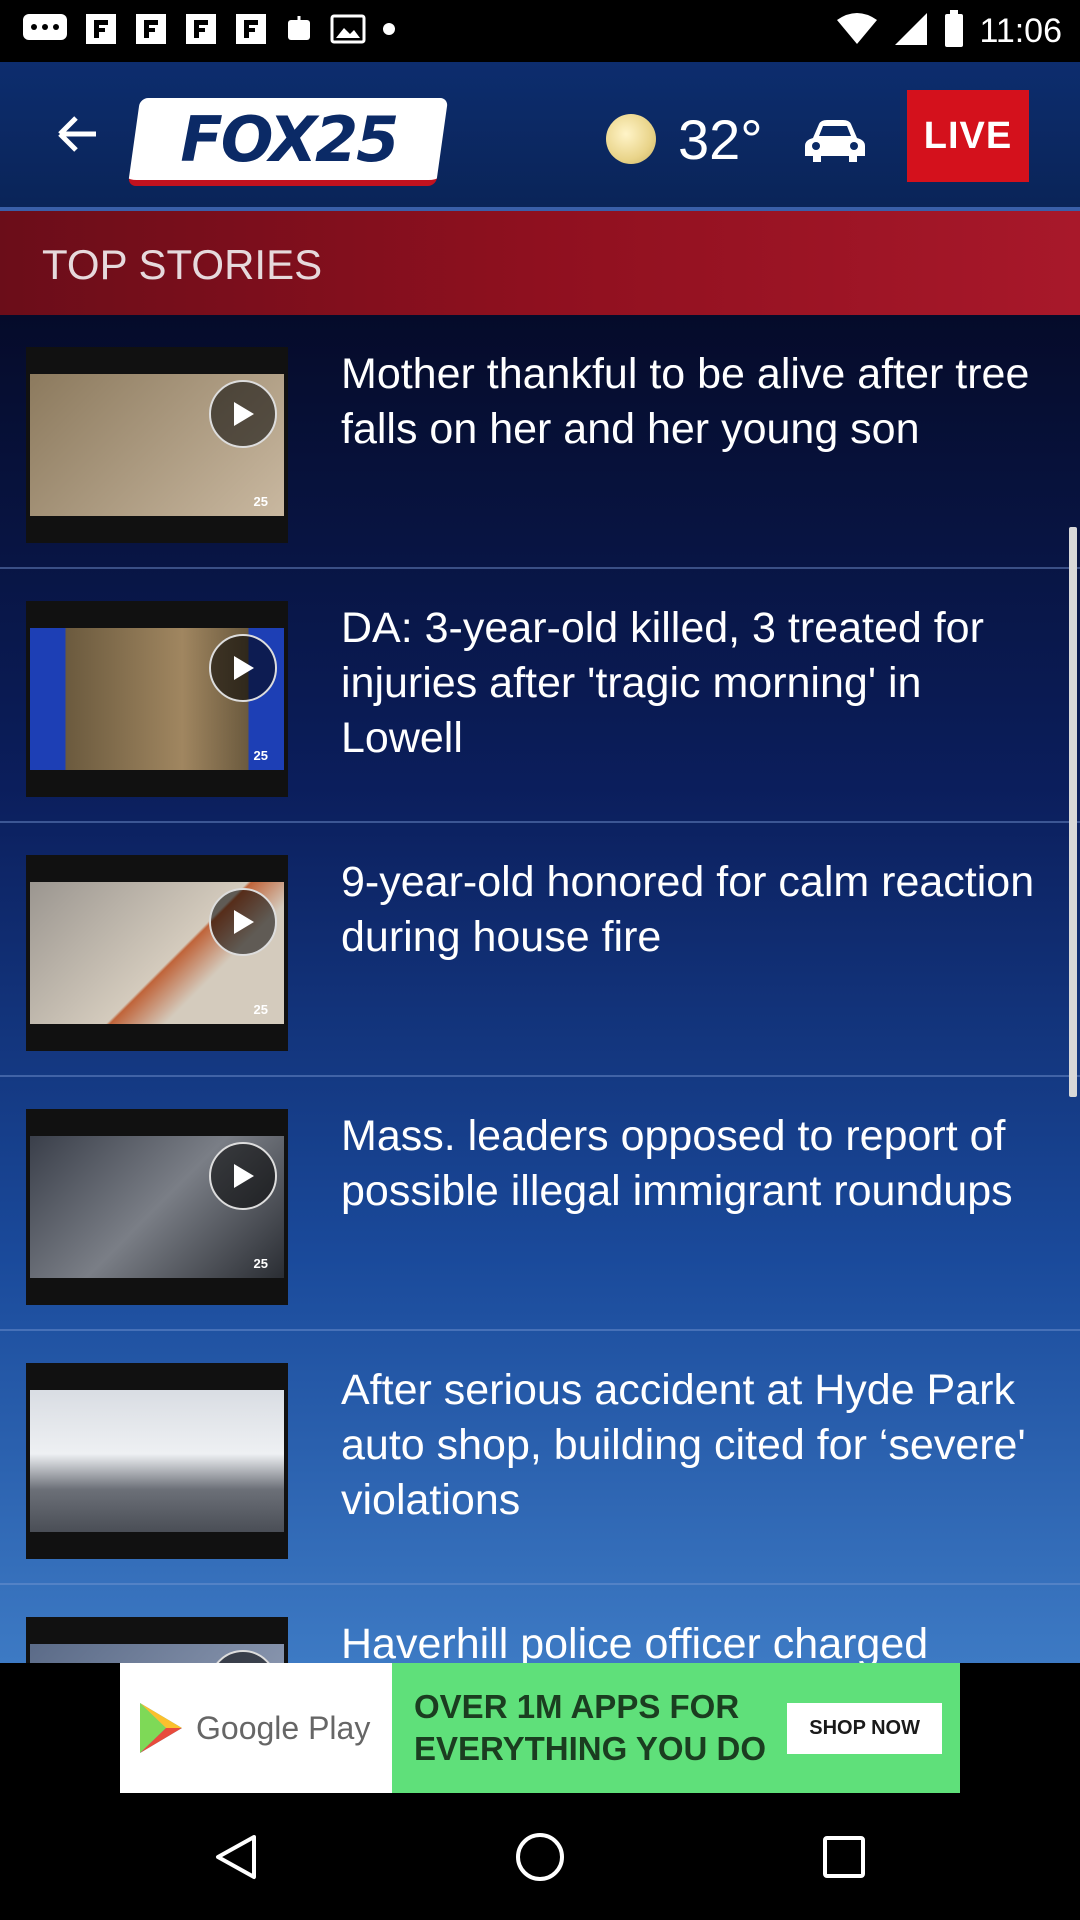 The image size is (1080, 1920). Describe the element at coordinates (283, 1727) in the screenshot. I see `store-name: Google Play` at that location.